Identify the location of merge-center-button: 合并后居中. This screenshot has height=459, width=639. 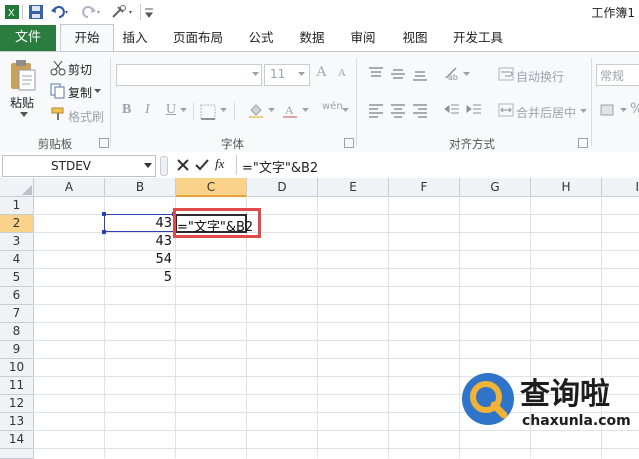
(546, 112).